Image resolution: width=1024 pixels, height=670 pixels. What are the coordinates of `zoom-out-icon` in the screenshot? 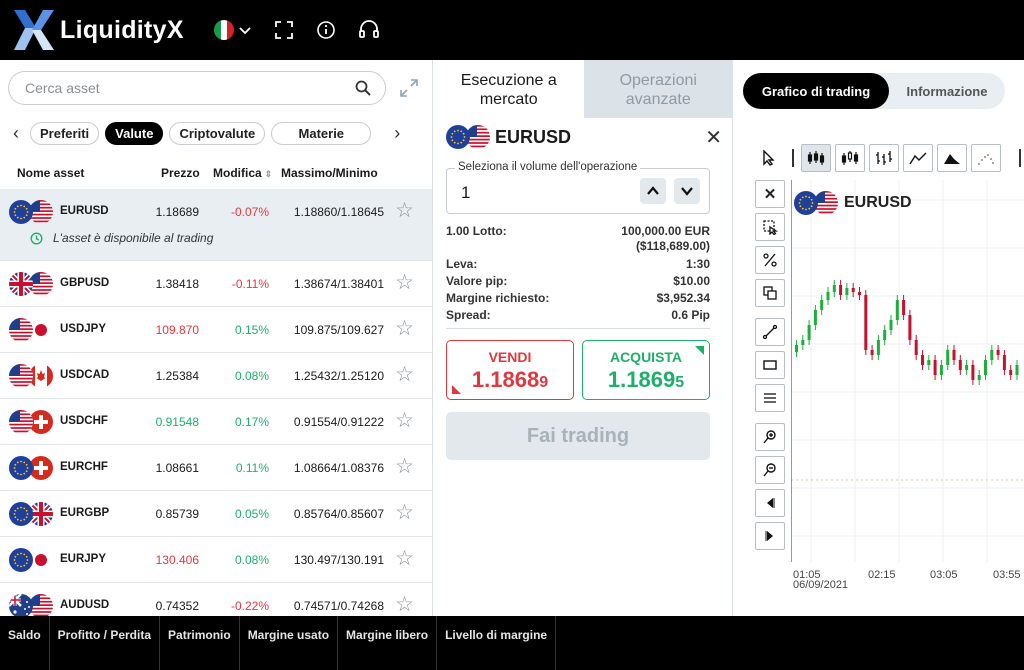 It's located at (770, 470).